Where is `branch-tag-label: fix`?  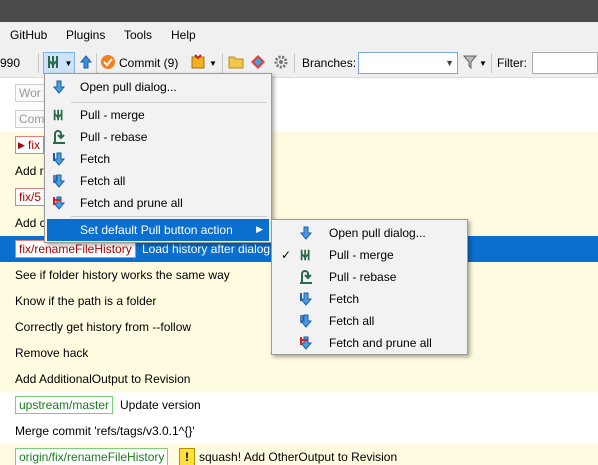
branch-tag-label: fix is located at coordinates (34, 145).